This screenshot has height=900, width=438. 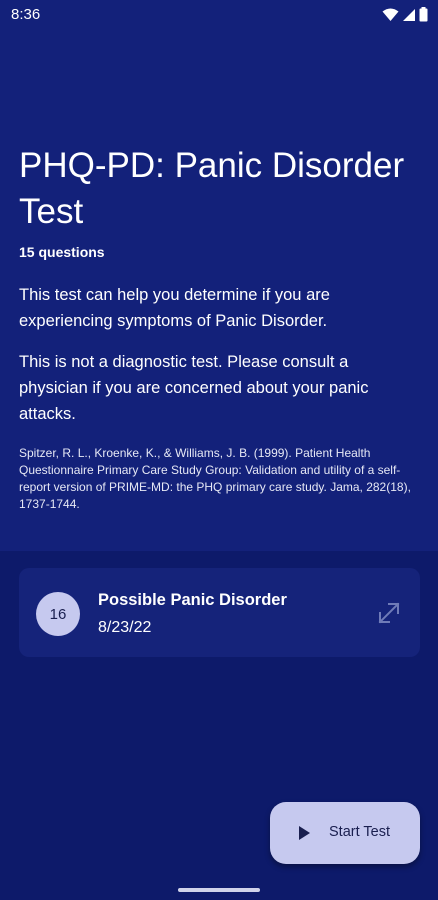 I want to click on status-time: 8:36, so click(x=26, y=14).